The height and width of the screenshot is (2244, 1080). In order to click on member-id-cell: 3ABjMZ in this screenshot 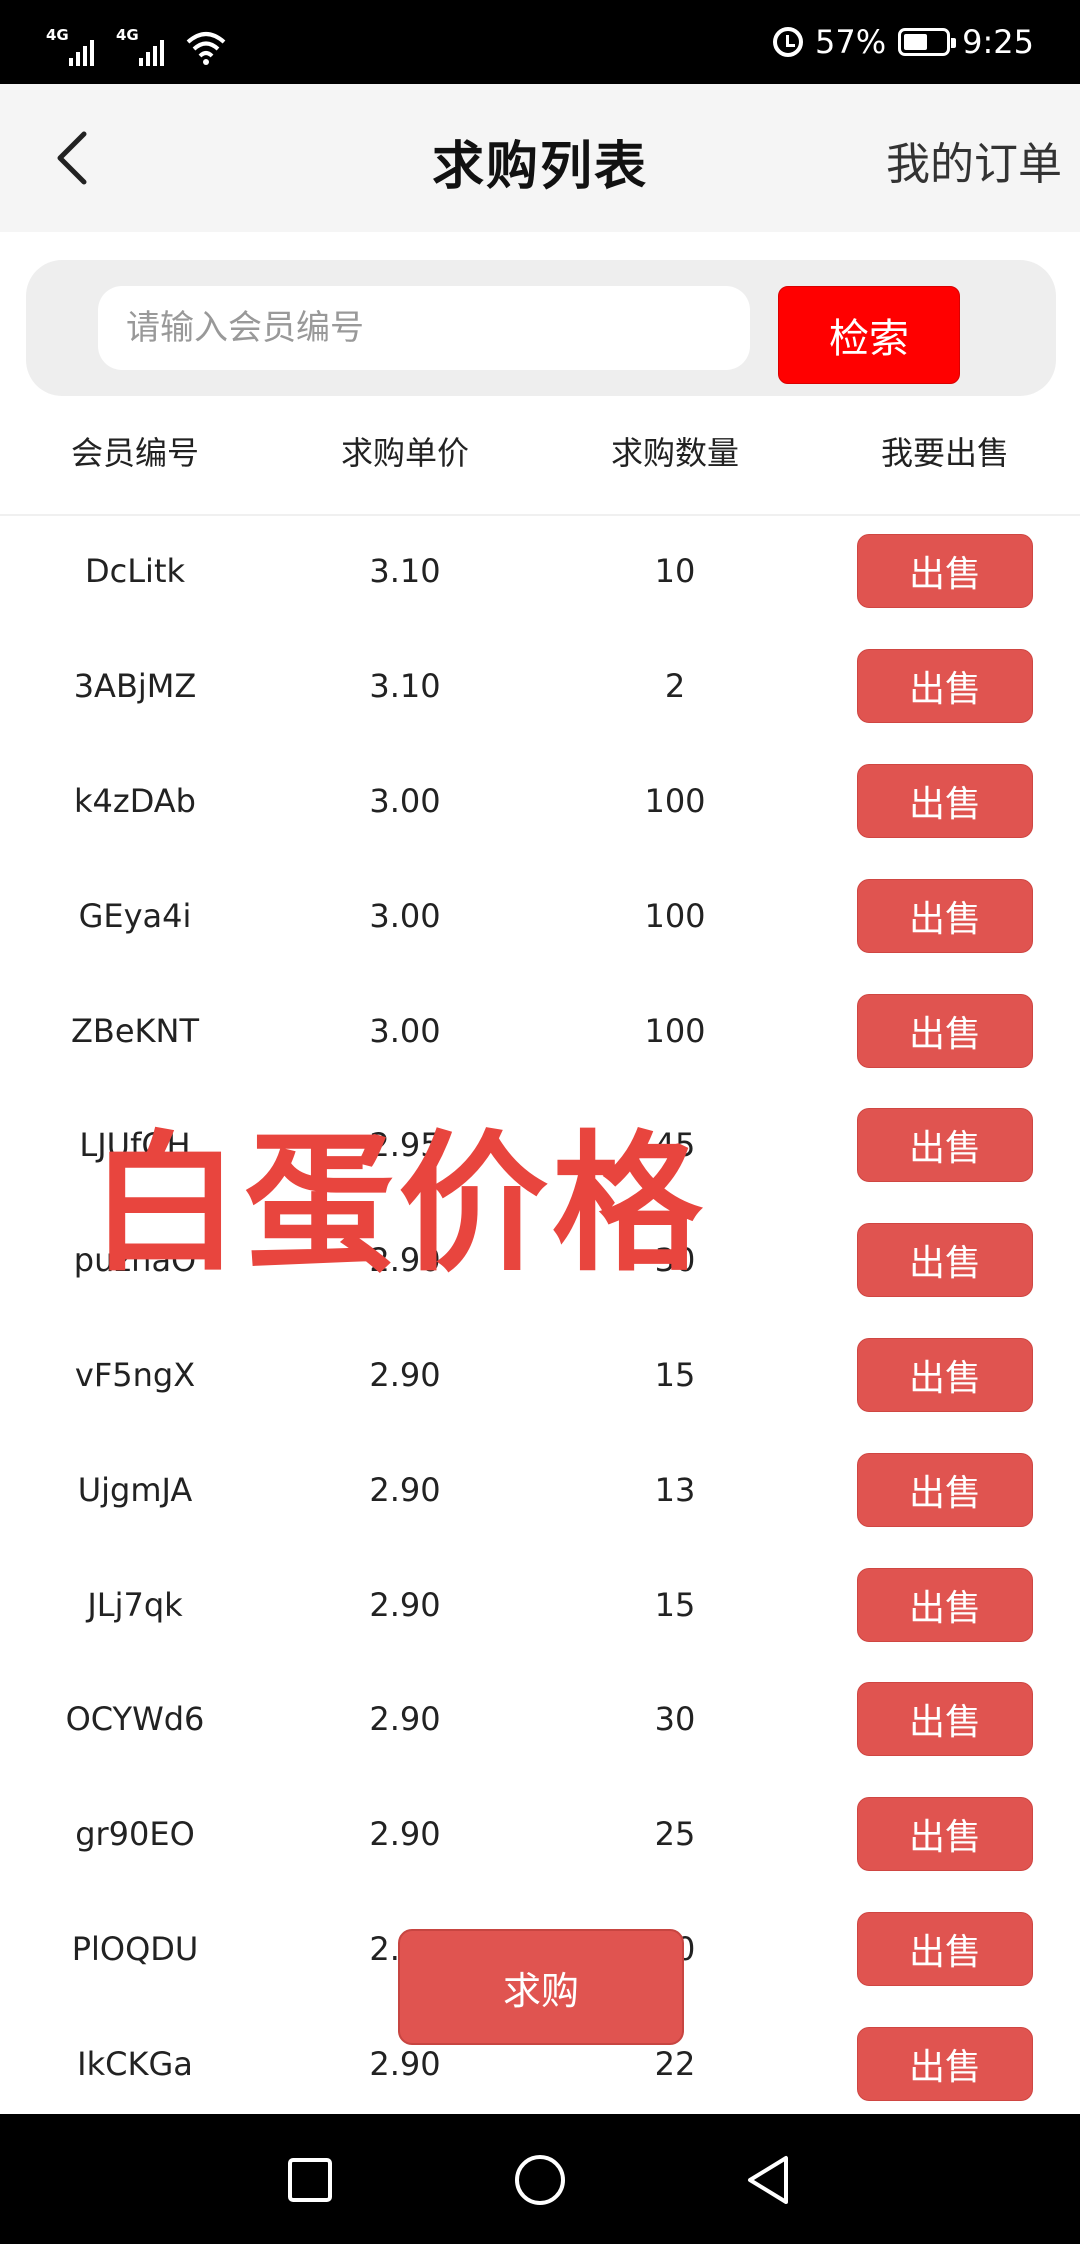, I will do `click(135, 686)`.